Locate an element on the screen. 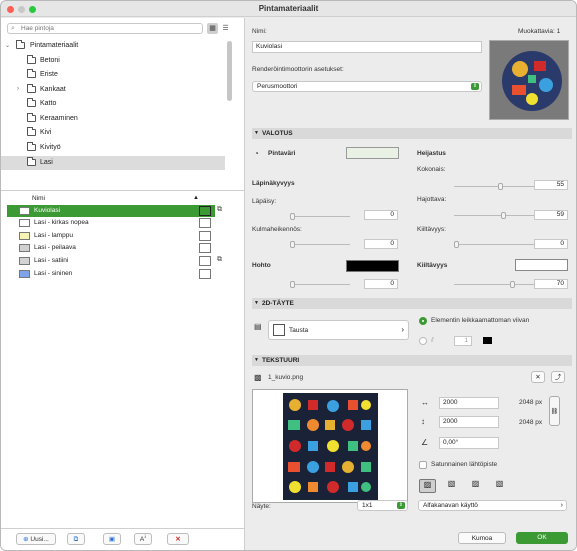 This screenshot has height=551, width=577. list-item: Lasi - sininen is located at coordinates (111, 274).